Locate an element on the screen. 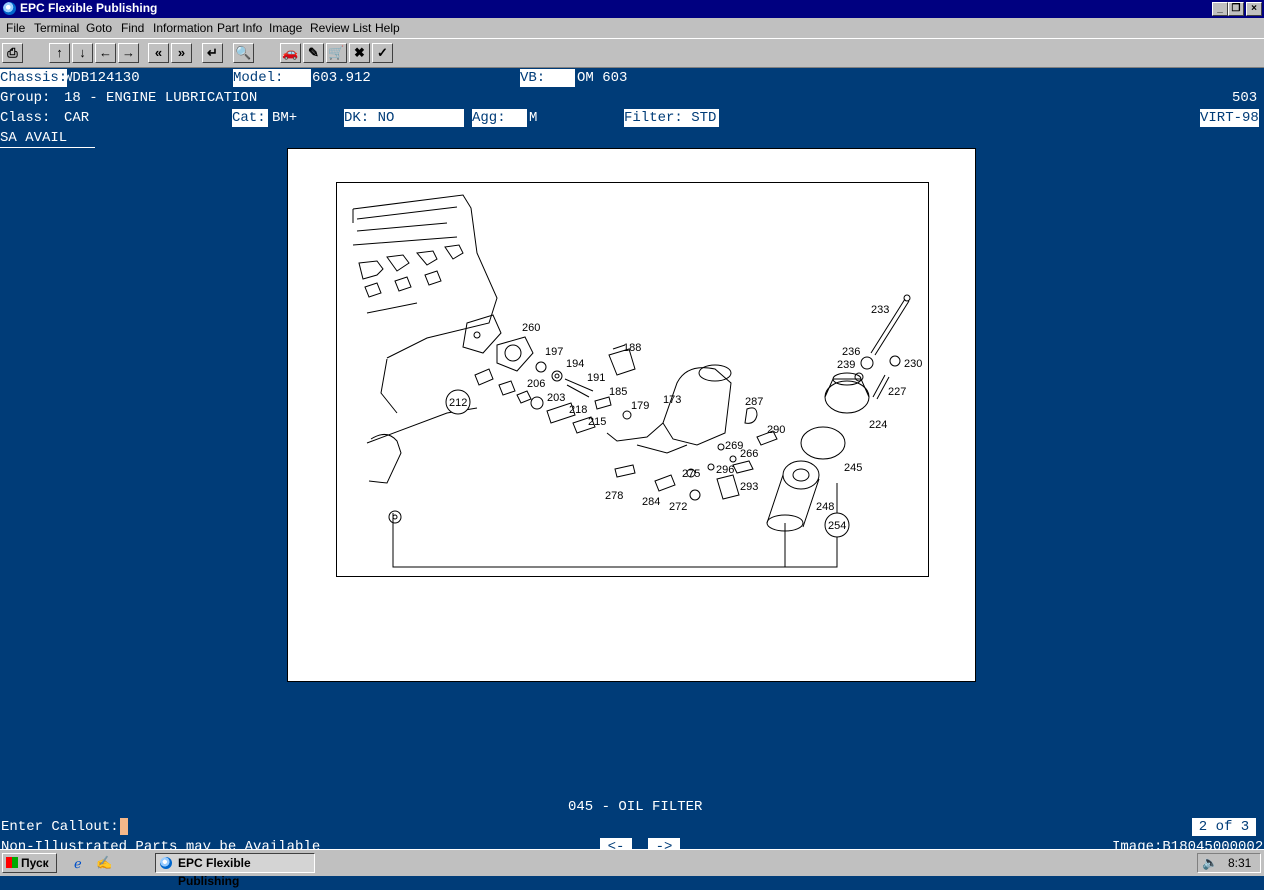  chassis-value: WDB124130 is located at coordinates (102, 78).